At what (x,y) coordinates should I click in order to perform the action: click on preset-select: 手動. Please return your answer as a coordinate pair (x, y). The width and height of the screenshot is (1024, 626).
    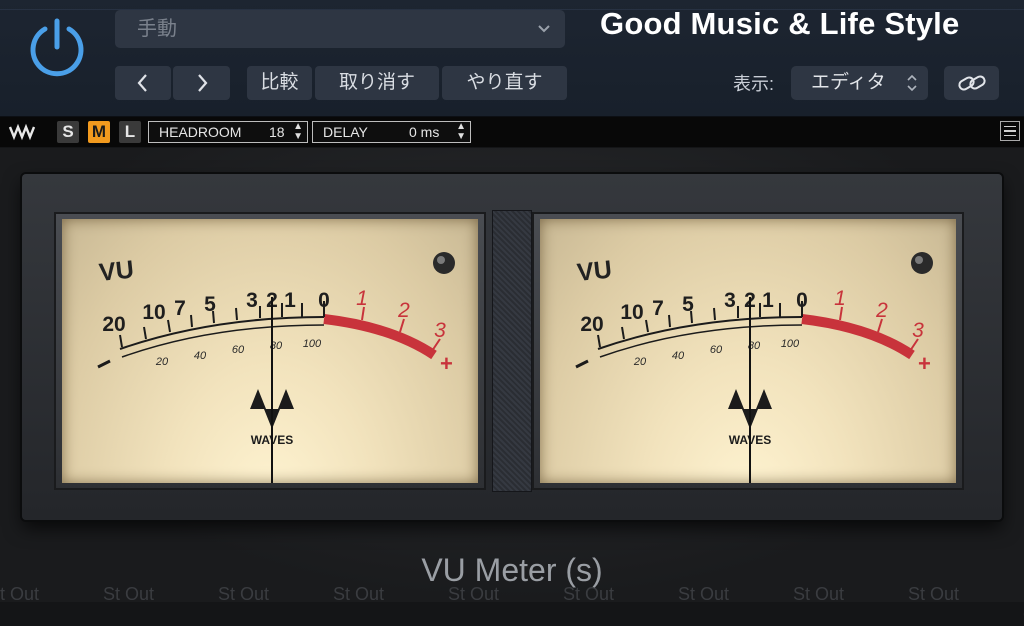
    Looking at the image, I should click on (340, 29).